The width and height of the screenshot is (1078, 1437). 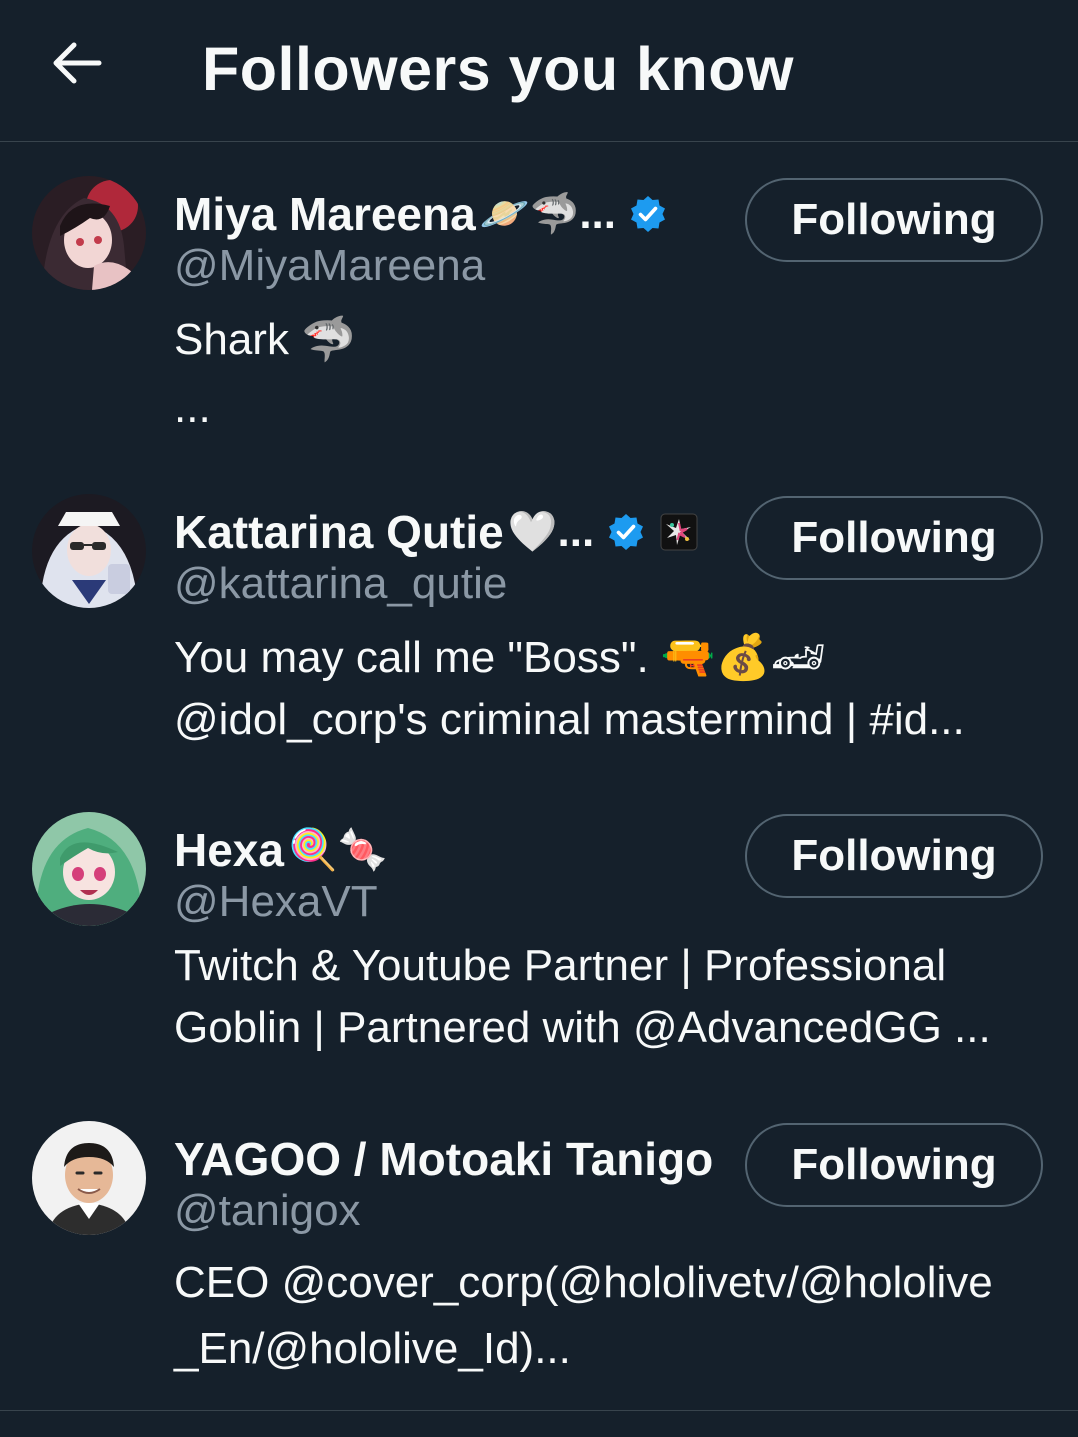 I want to click on display-name: YAGOO / Motoaki Tanigo, so click(x=443, y=1159).